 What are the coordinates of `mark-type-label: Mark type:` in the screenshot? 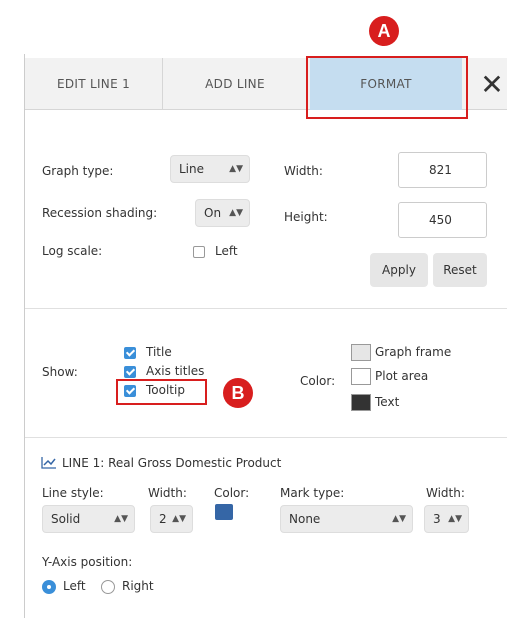 It's located at (312, 493).